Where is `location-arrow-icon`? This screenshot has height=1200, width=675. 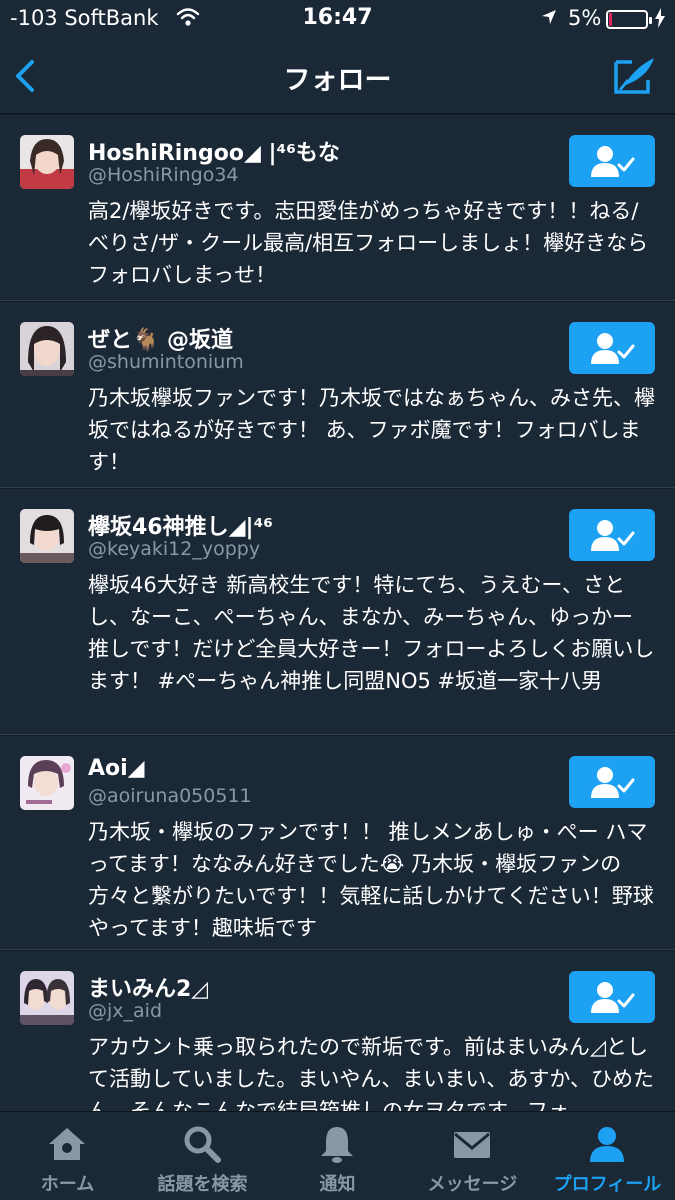 location-arrow-icon is located at coordinates (549, 19).